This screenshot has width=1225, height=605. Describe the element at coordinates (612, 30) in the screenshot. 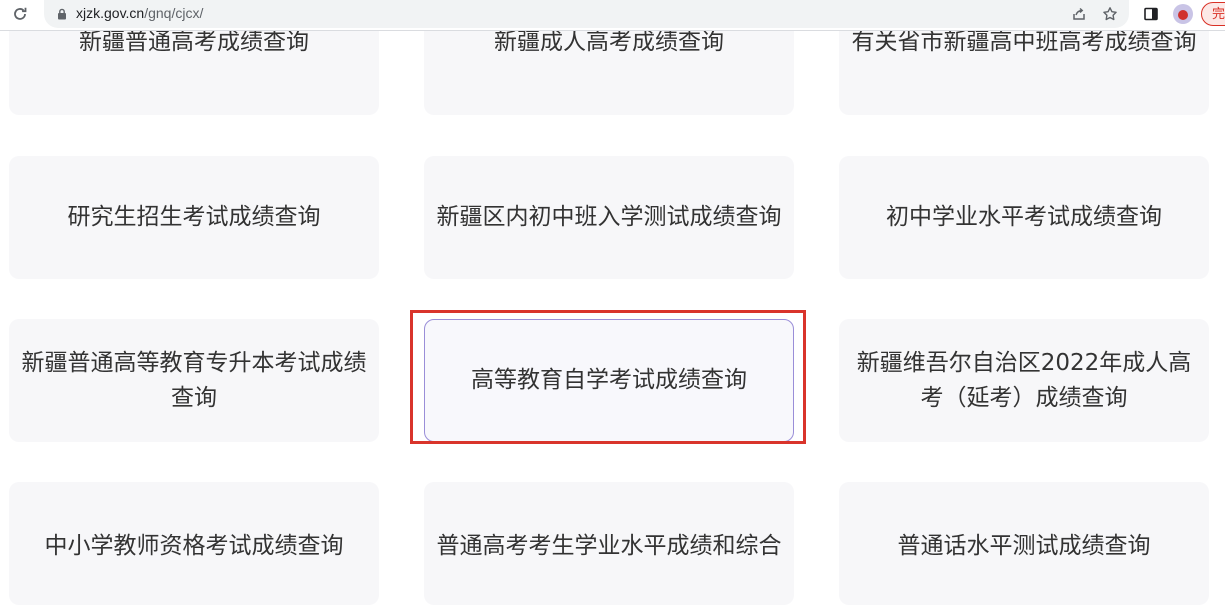

I see `toolbar-divider` at that location.